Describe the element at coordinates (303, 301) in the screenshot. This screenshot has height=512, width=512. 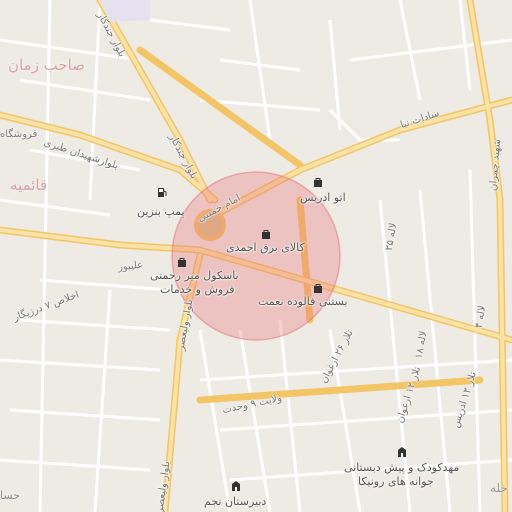
I see `poi-label-bastani: بستنی فالوده نعمت` at that location.